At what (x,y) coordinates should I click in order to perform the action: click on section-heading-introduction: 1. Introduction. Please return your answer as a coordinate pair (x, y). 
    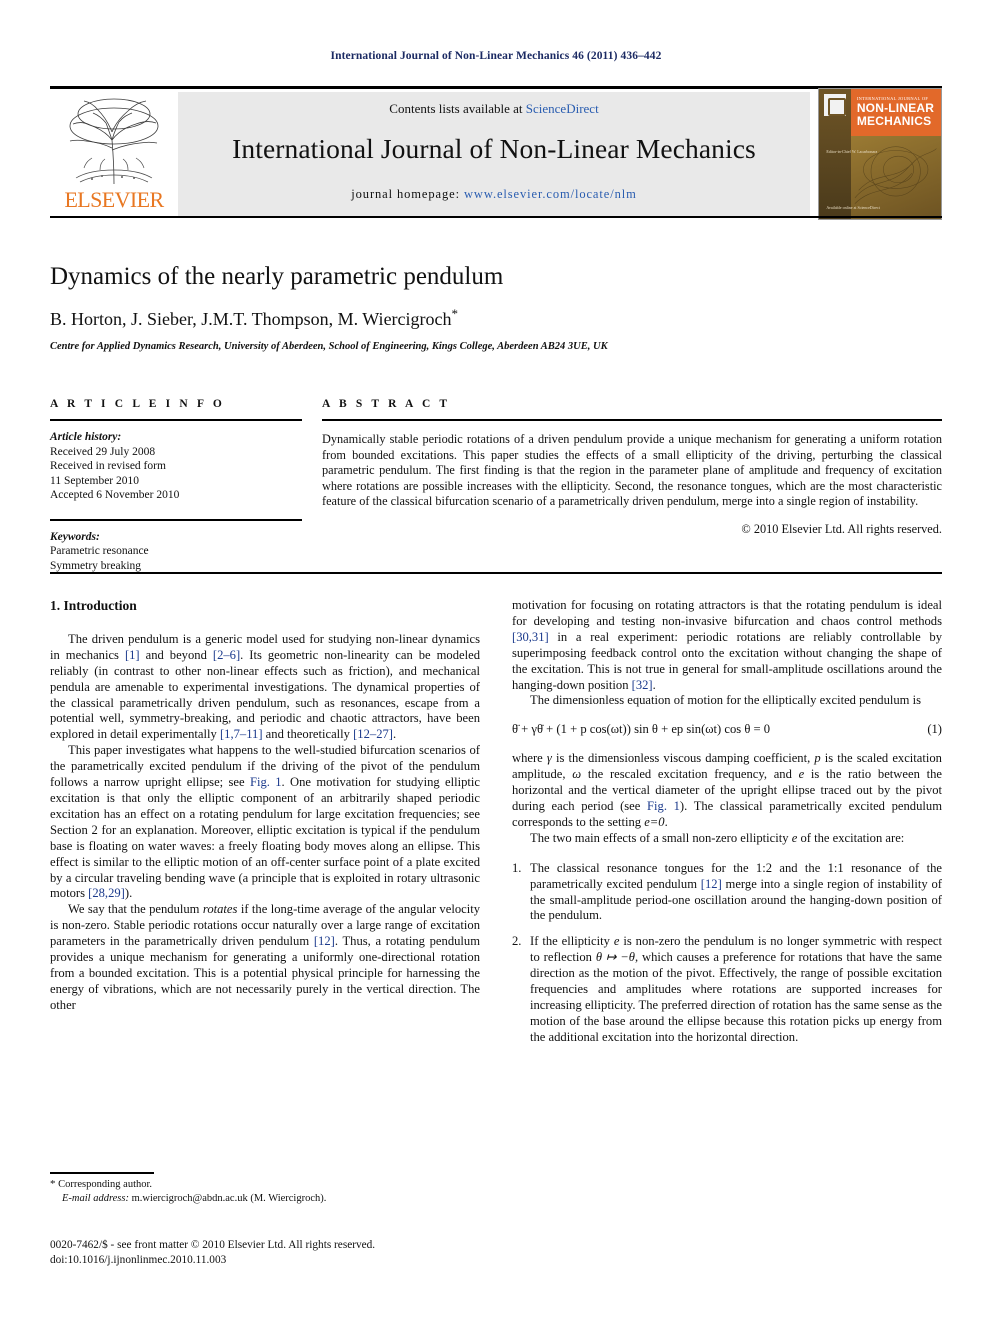
    Looking at the image, I should click on (93, 605).